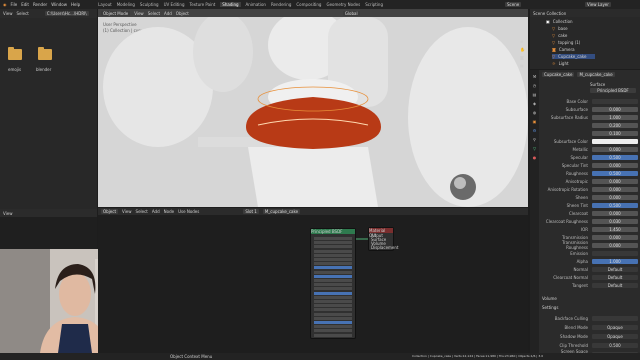 The image size is (640, 360). Describe the element at coordinates (615, 345) in the screenshot. I see `setting-value-field: 0.500` at that location.